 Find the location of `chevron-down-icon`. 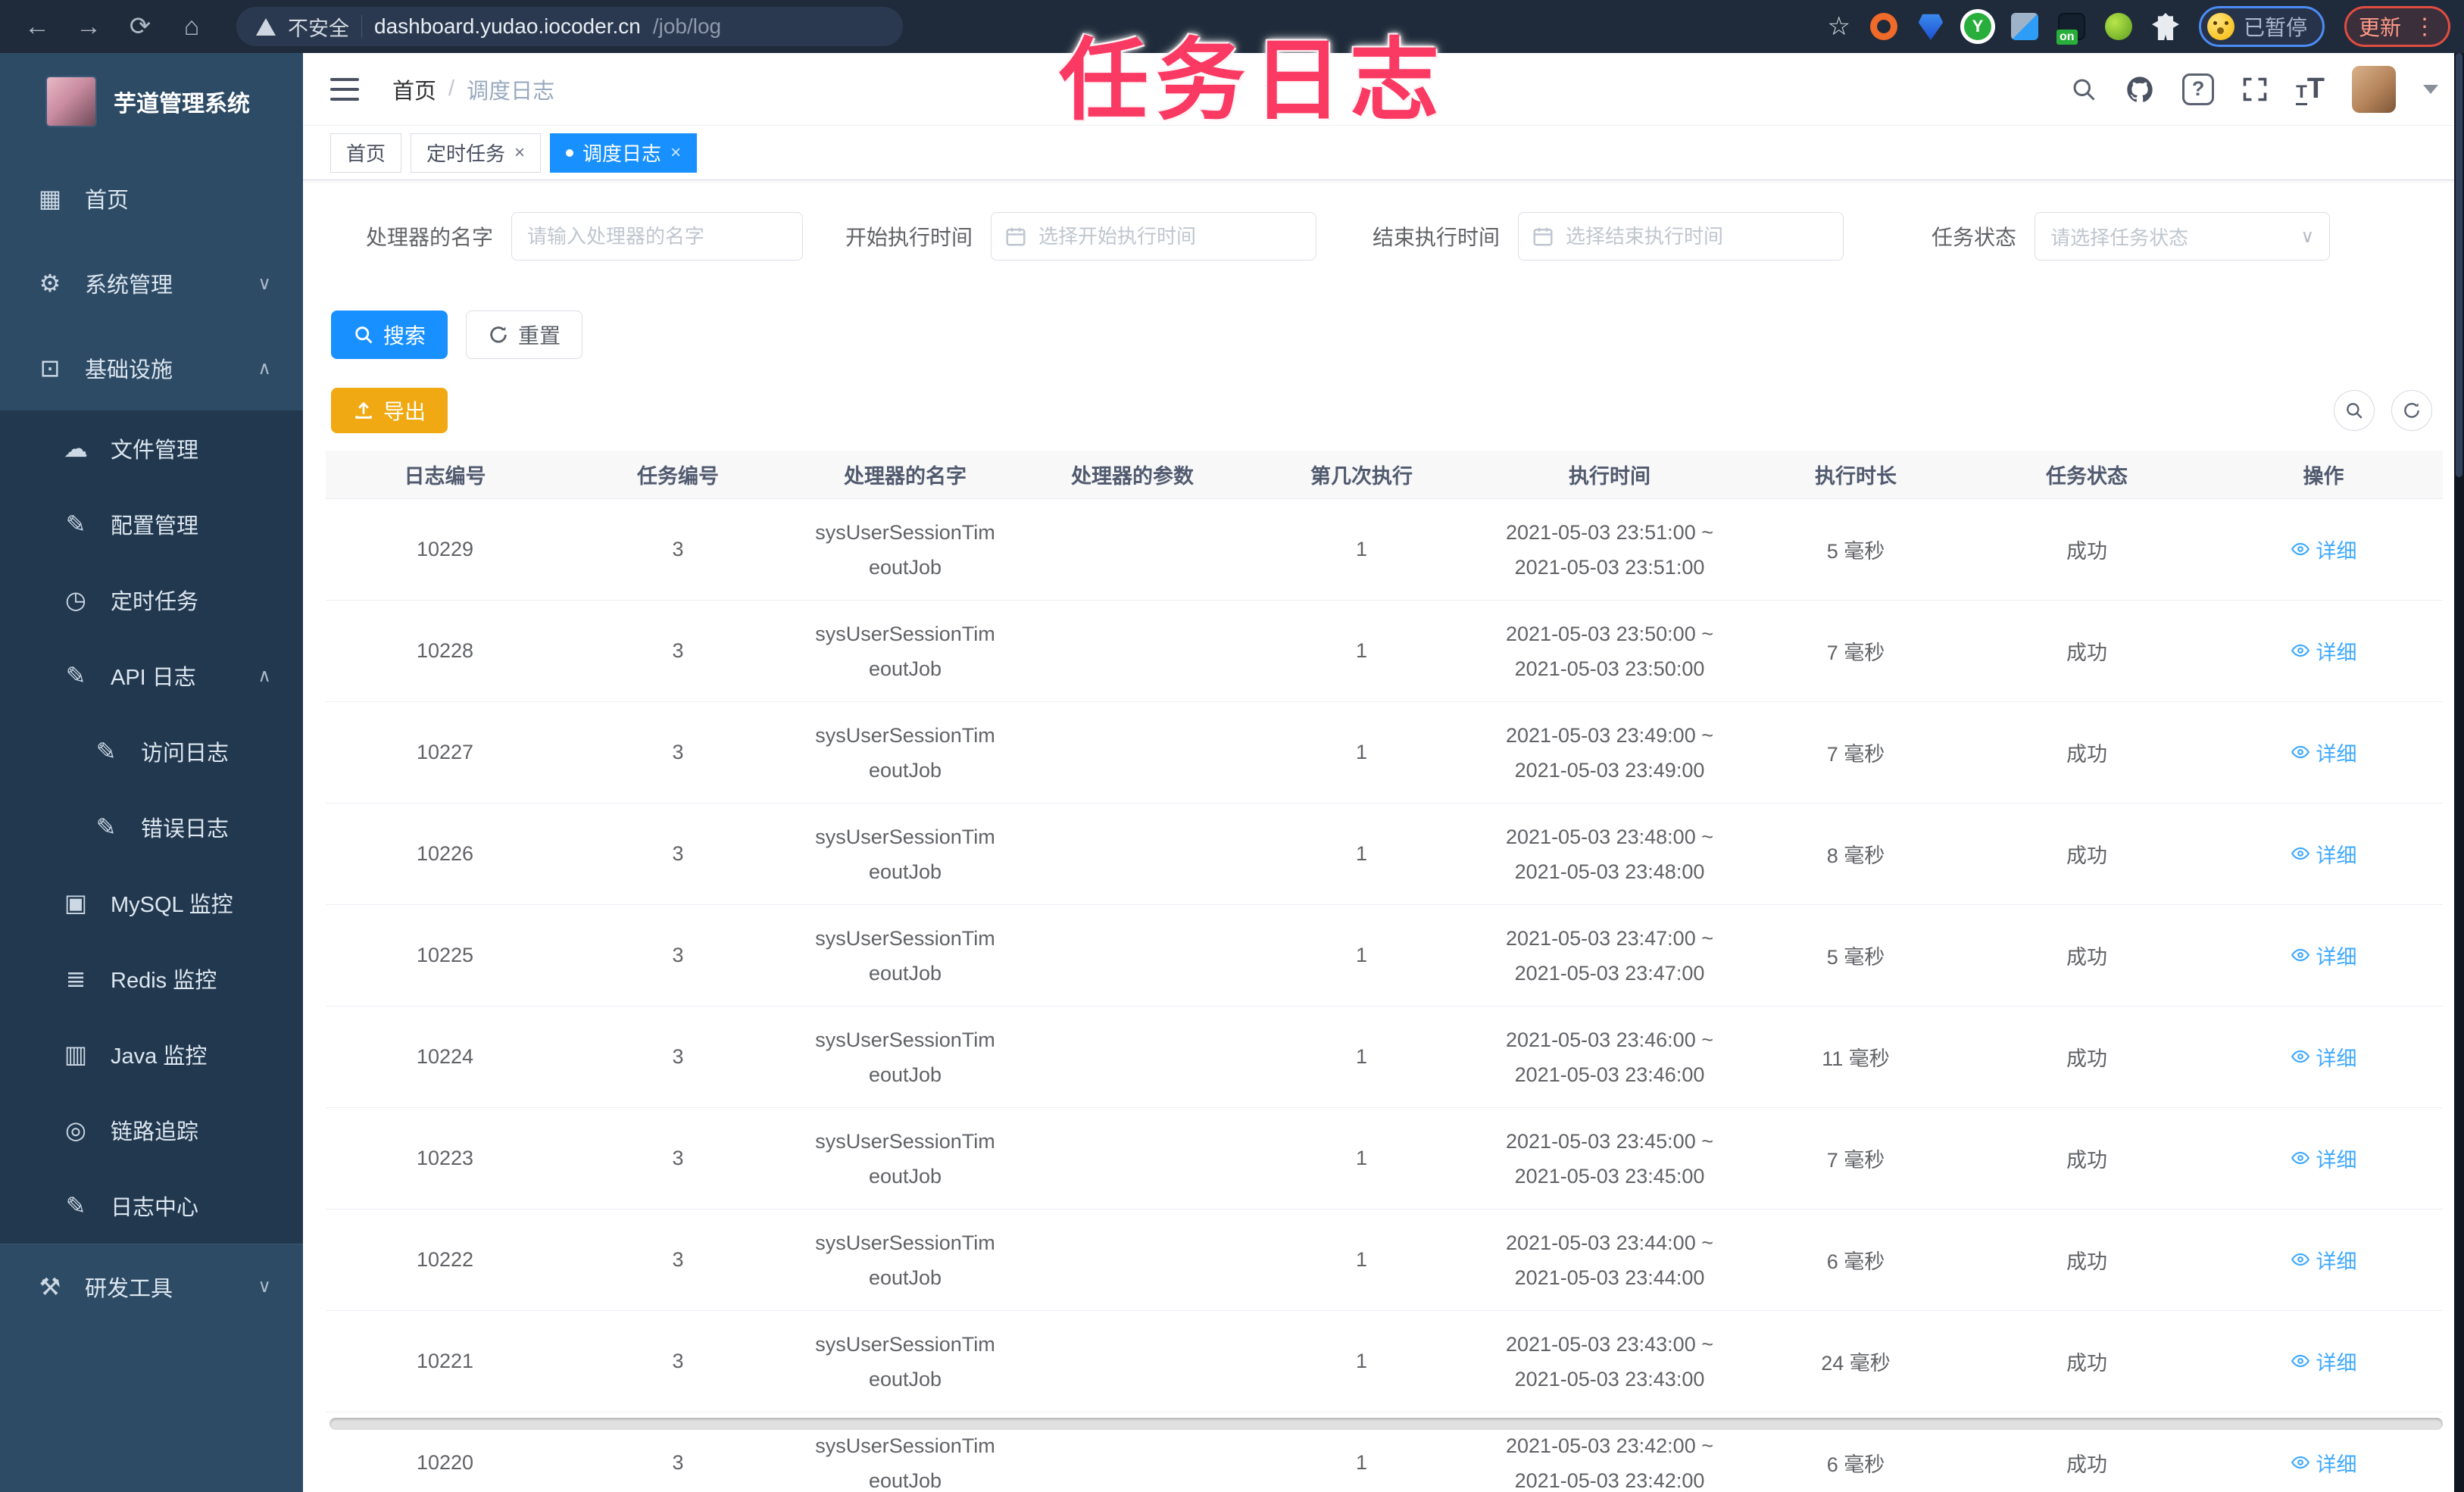

chevron-down-icon is located at coordinates (2430, 89).